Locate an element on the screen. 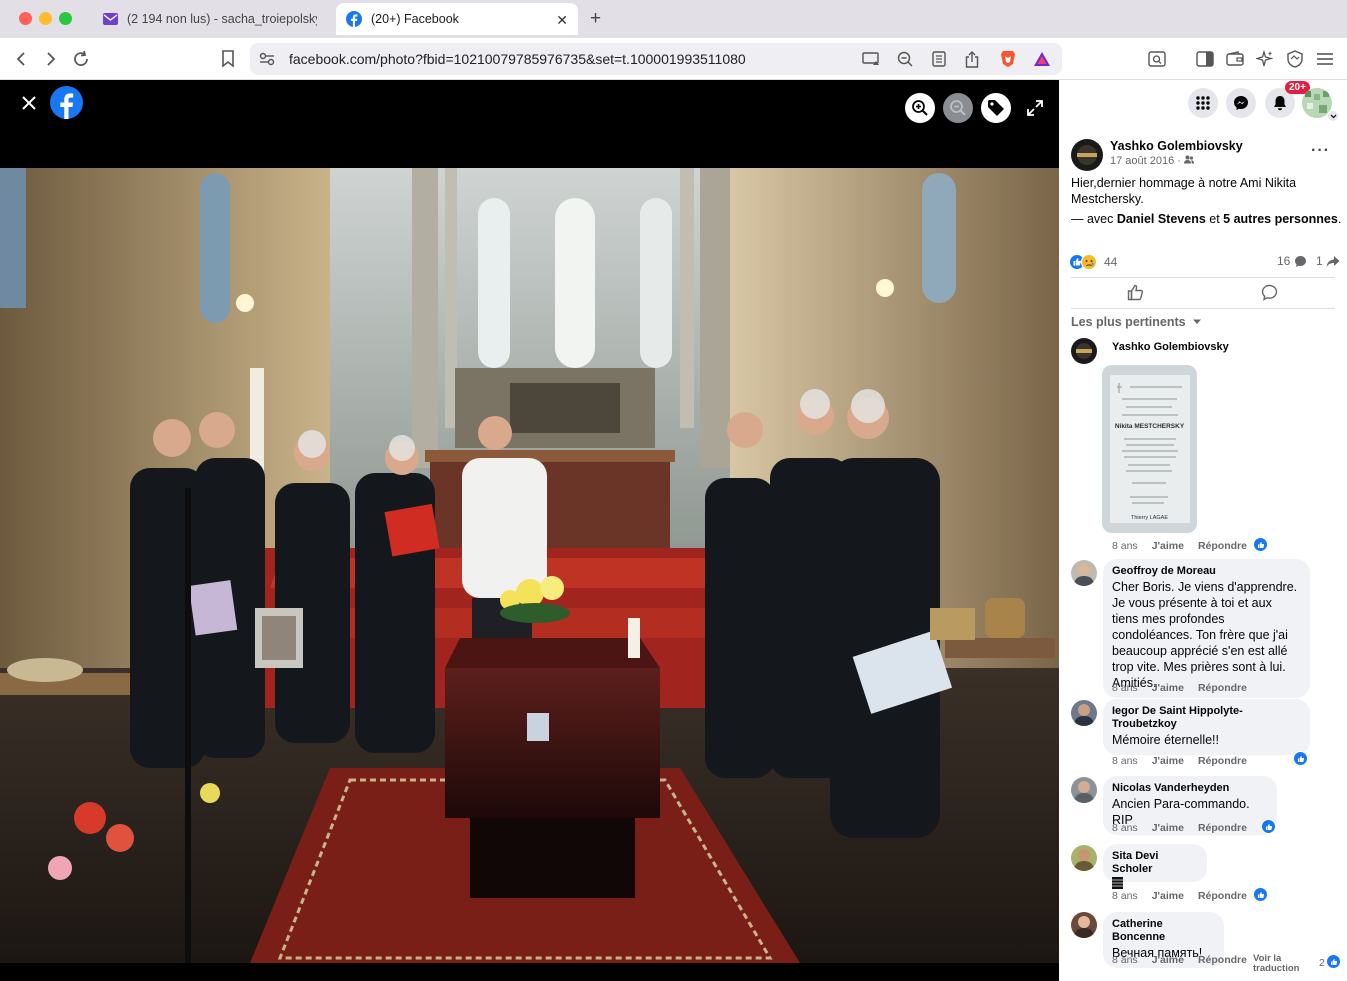  brave-shield-icon is located at coordinates (1008, 59).